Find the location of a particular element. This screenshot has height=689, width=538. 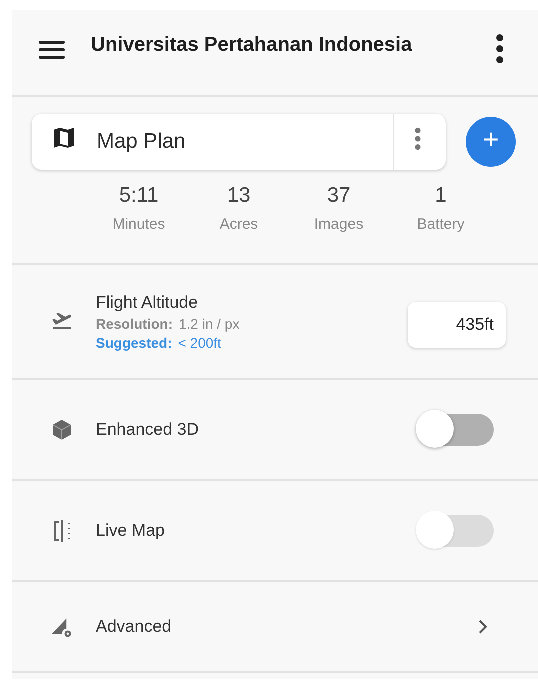

setting-title: Live Map is located at coordinates (131, 530).